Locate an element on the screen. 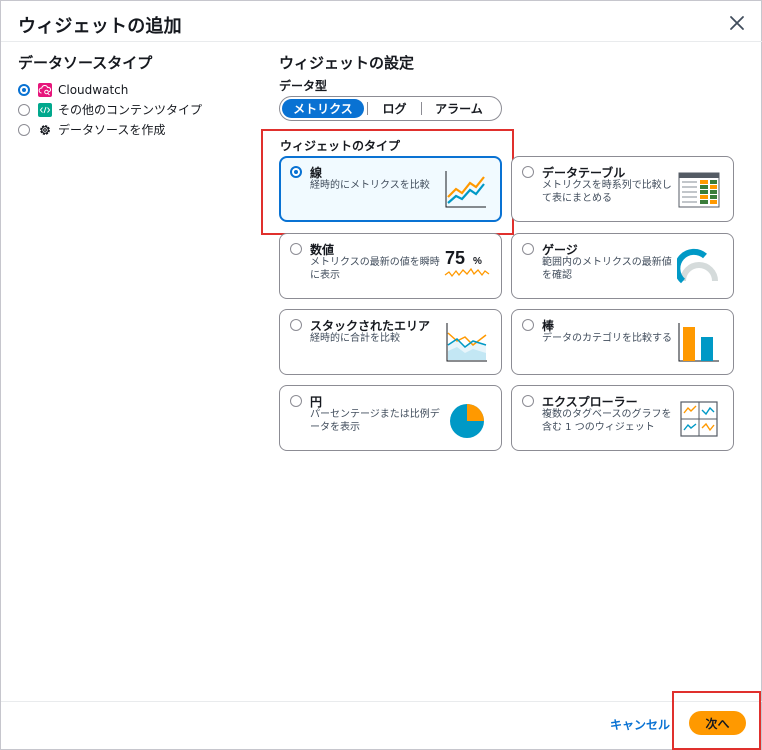 This screenshot has height=750, width=762. close-icon is located at coordinates (737, 23).